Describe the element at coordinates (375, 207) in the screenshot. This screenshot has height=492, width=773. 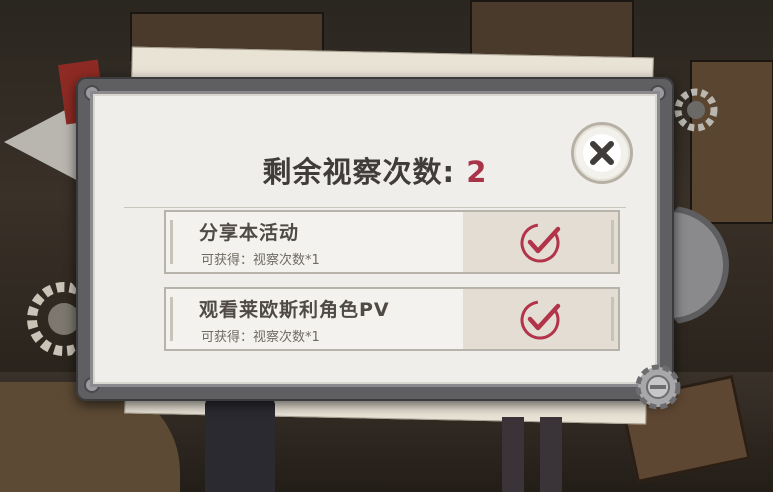
I see `title-divider` at that location.